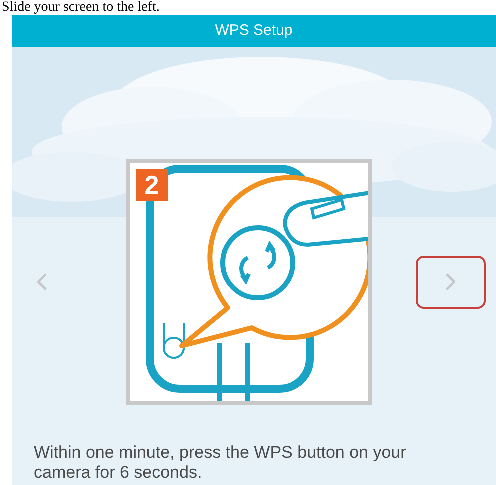 This screenshot has height=485, width=496. I want to click on window-title: WPS Setup, so click(254, 30).